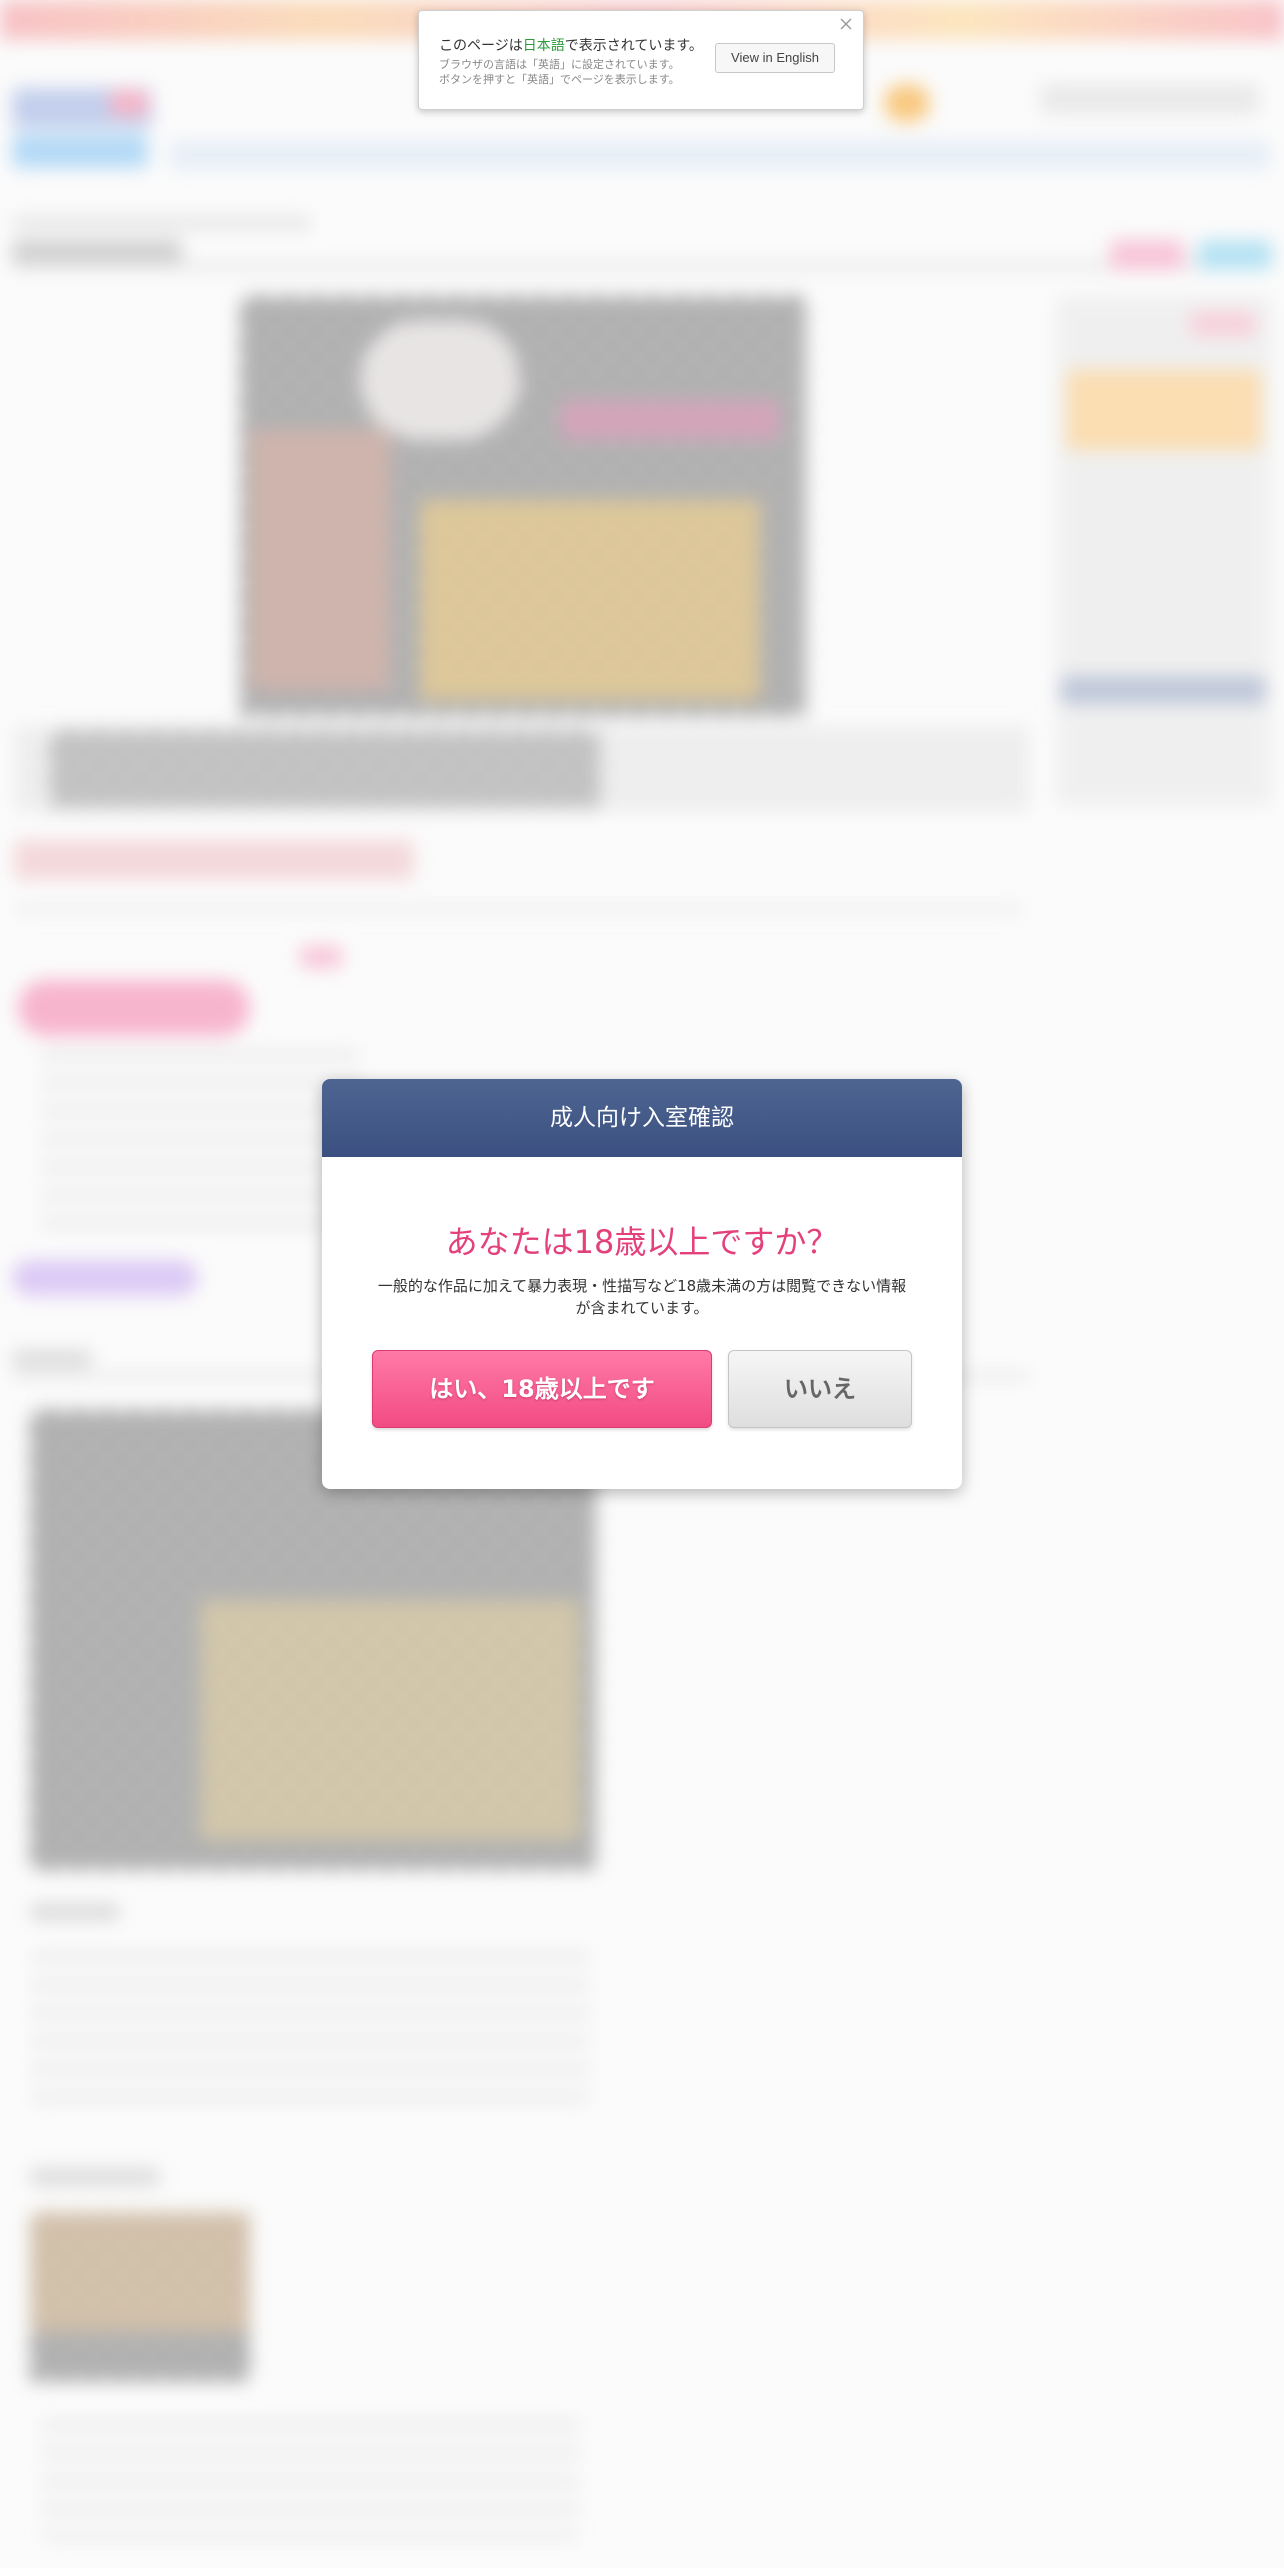  I want to click on logo-badge, so click(129, 103).